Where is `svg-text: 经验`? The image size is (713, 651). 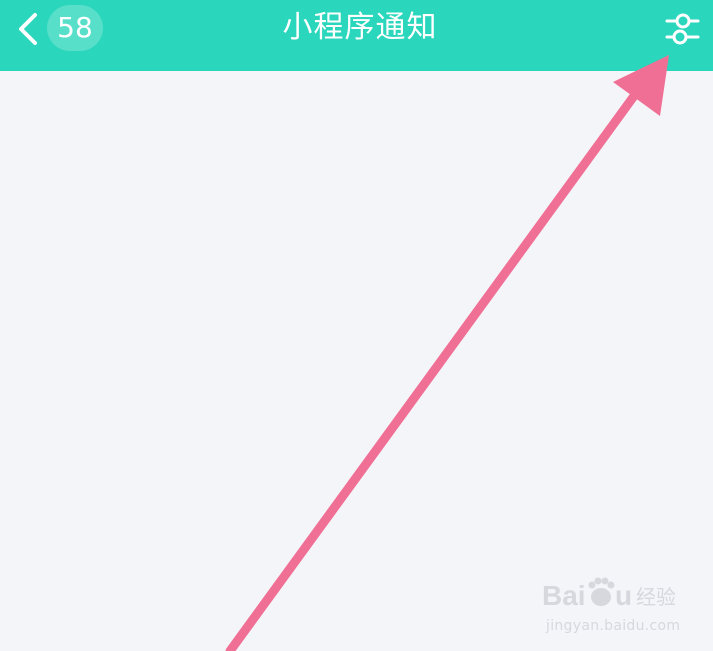
svg-text: 经验 is located at coordinates (656, 597).